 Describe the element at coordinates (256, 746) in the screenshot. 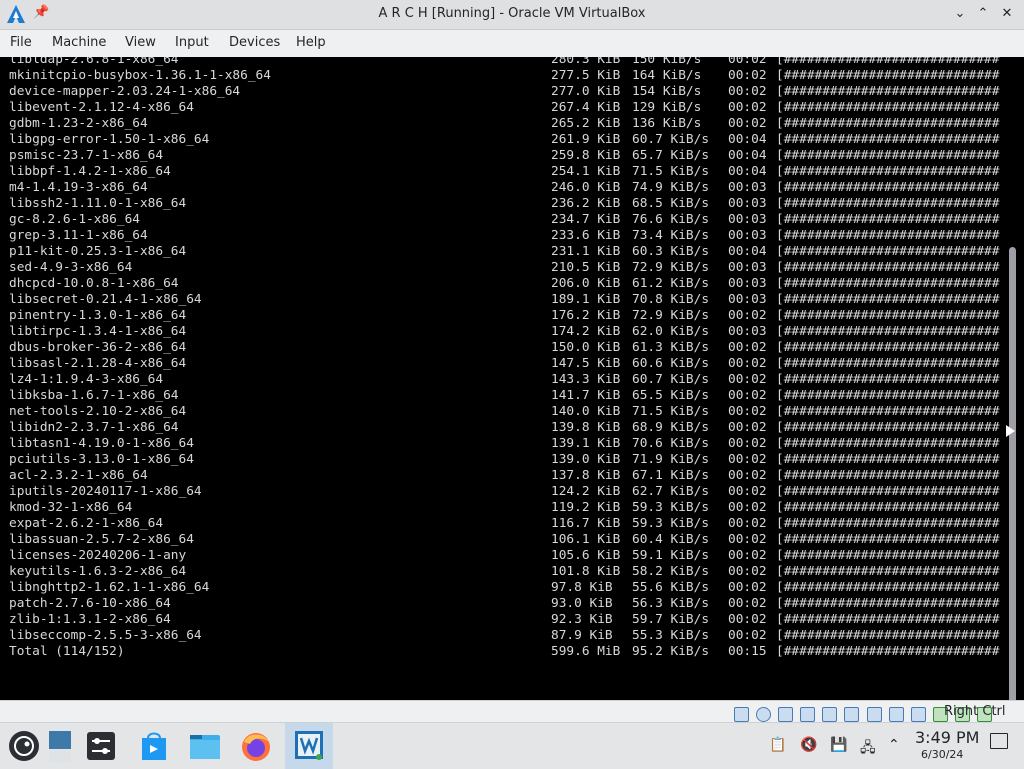

I see `firefox-icon` at that location.